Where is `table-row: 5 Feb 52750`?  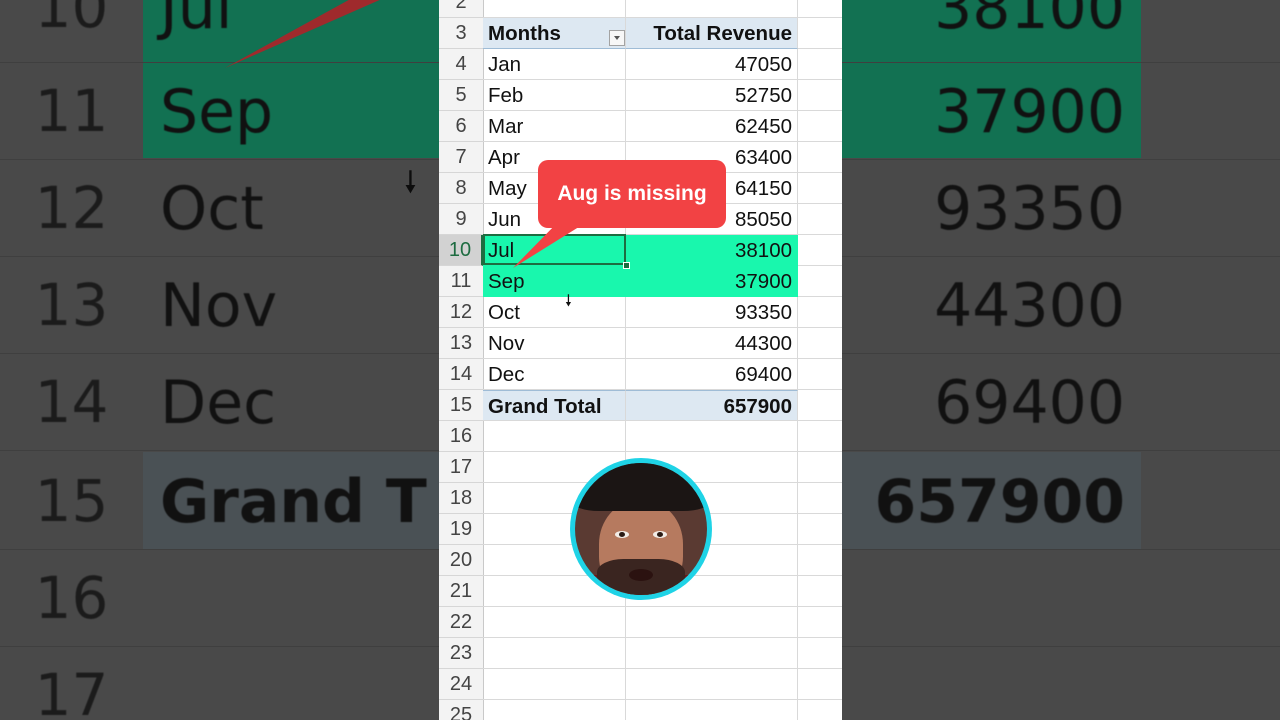
table-row: 5 Feb 52750 is located at coordinates (640, 95).